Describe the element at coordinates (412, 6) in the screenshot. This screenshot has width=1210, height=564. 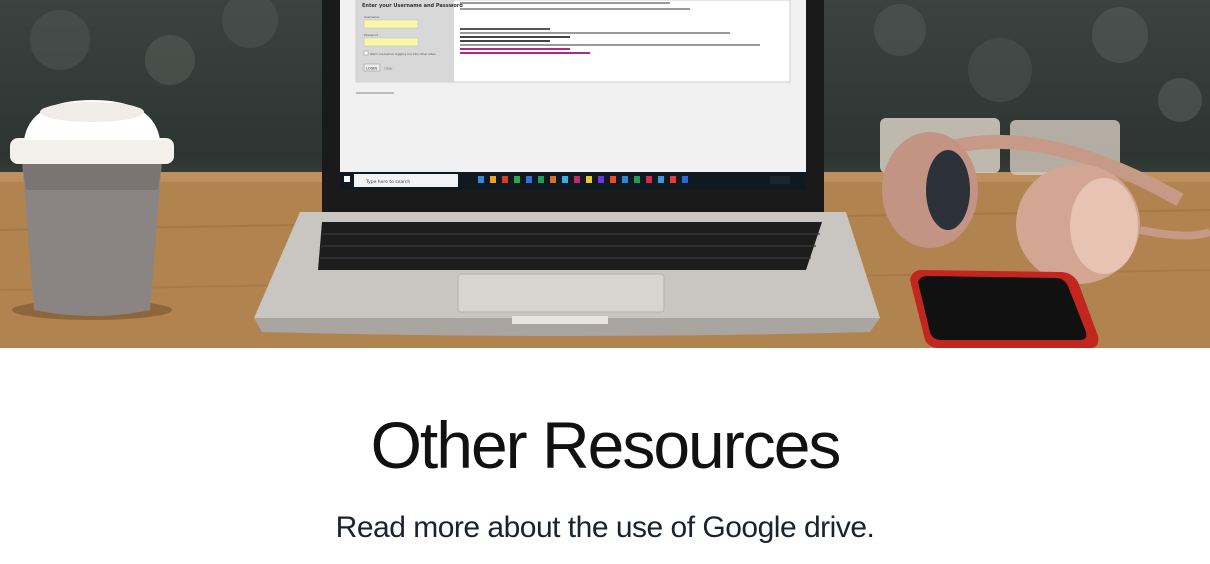
I see `login-box-title: Enter your Username and Password` at that location.